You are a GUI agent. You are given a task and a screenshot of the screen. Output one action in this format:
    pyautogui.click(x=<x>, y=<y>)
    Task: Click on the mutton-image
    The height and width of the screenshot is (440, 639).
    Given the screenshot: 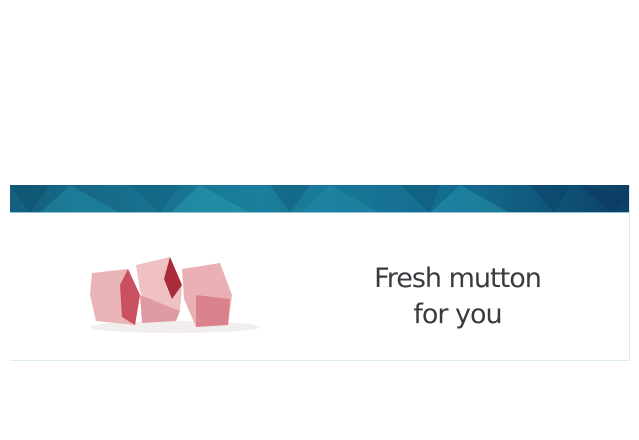 What is the action you would take?
    pyautogui.click(x=175, y=295)
    